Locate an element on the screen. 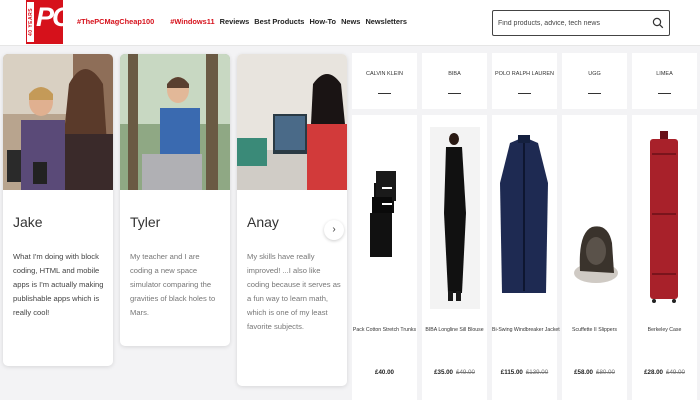 This screenshot has height=400, width=700. brand-header: BIBA is located at coordinates (454, 81).